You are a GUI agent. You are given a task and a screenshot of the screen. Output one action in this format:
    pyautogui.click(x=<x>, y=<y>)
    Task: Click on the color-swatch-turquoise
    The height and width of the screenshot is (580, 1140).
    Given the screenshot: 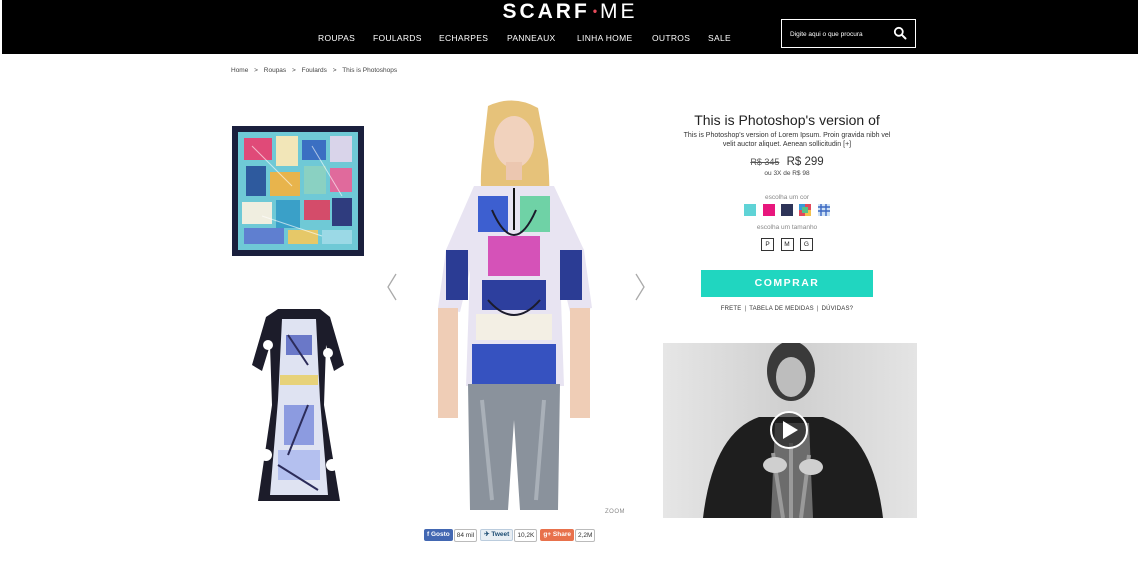 What is the action you would take?
    pyautogui.click(x=750, y=210)
    